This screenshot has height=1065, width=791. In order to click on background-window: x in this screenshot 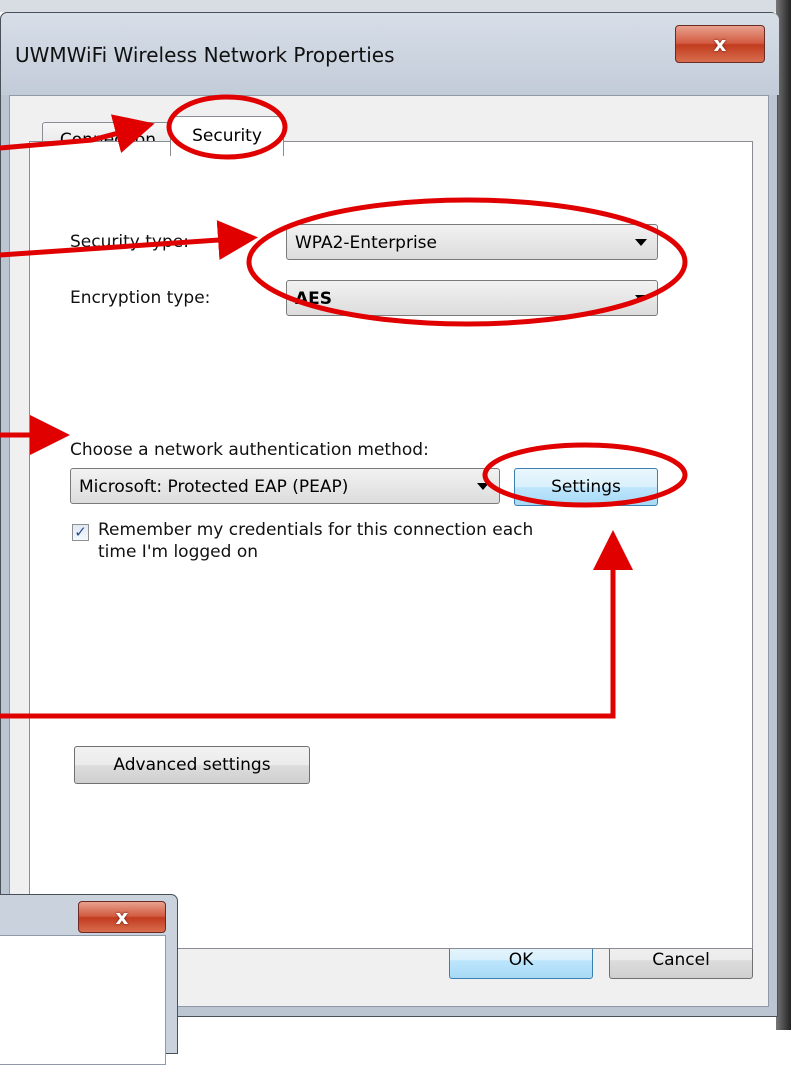, I will do `click(89, 979)`.